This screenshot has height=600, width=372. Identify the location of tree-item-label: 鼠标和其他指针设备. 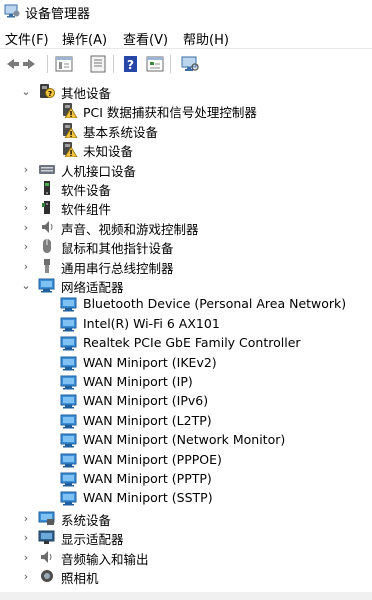
(117, 249).